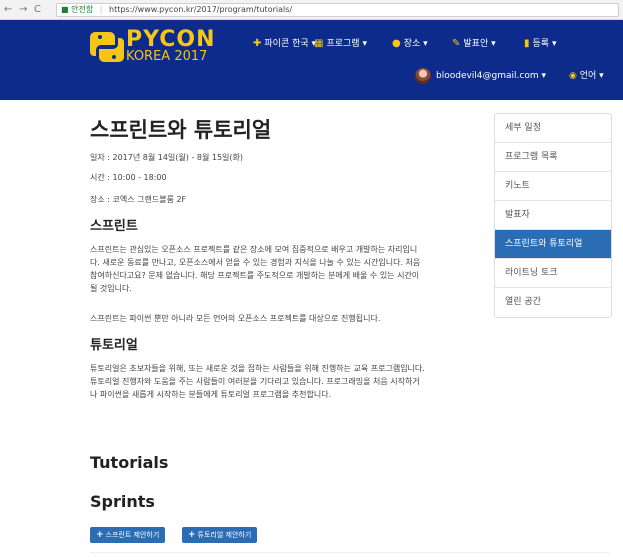 The height and width of the screenshot is (560, 623). I want to click on map-marker-icon: ●, so click(396, 43).